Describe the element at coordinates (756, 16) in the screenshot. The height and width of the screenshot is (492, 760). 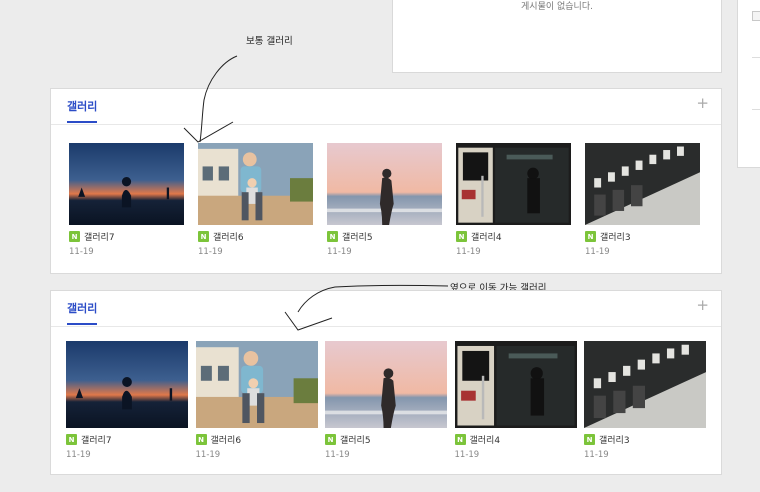
I see `checkbox` at that location.